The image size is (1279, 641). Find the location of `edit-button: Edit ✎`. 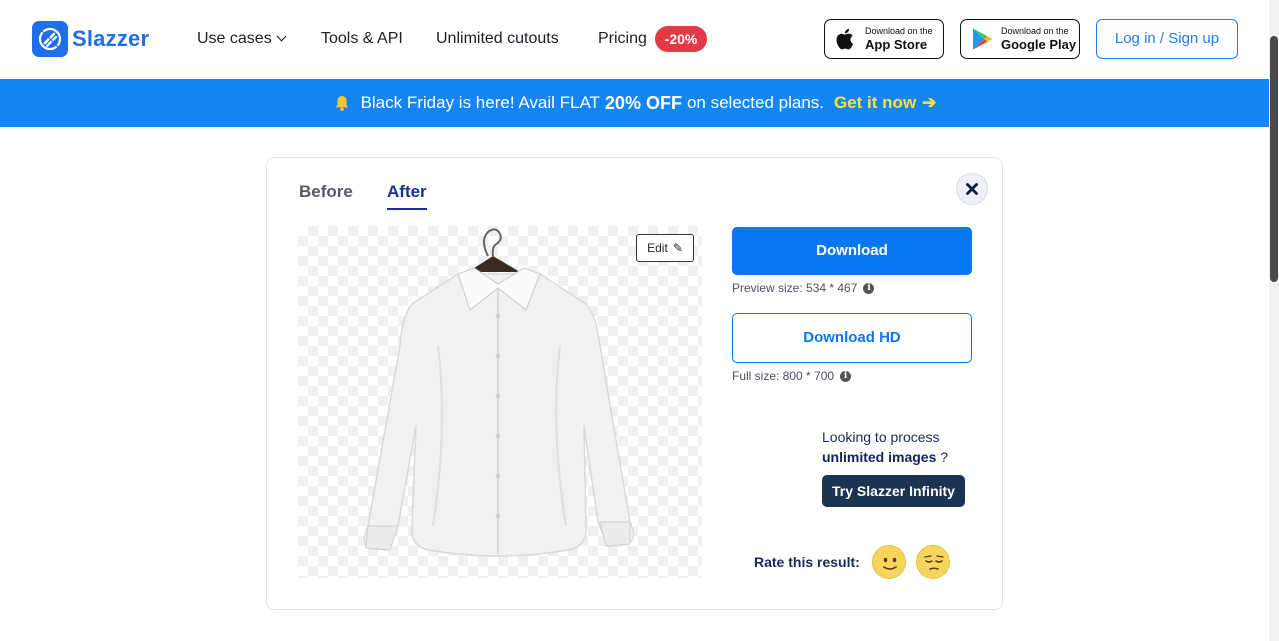

edit-button: Edit ✎ is located at coordinates (665, 248).